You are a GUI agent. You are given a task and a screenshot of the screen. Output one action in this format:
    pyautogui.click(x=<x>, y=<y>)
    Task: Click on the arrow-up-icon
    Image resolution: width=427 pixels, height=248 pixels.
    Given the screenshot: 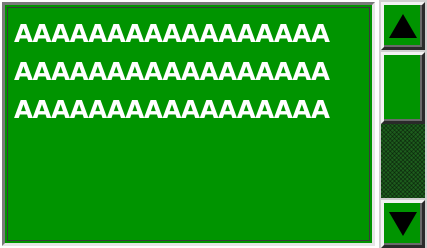 What is the action you would take?
    pyautogui.click(x=403, y=26)
    